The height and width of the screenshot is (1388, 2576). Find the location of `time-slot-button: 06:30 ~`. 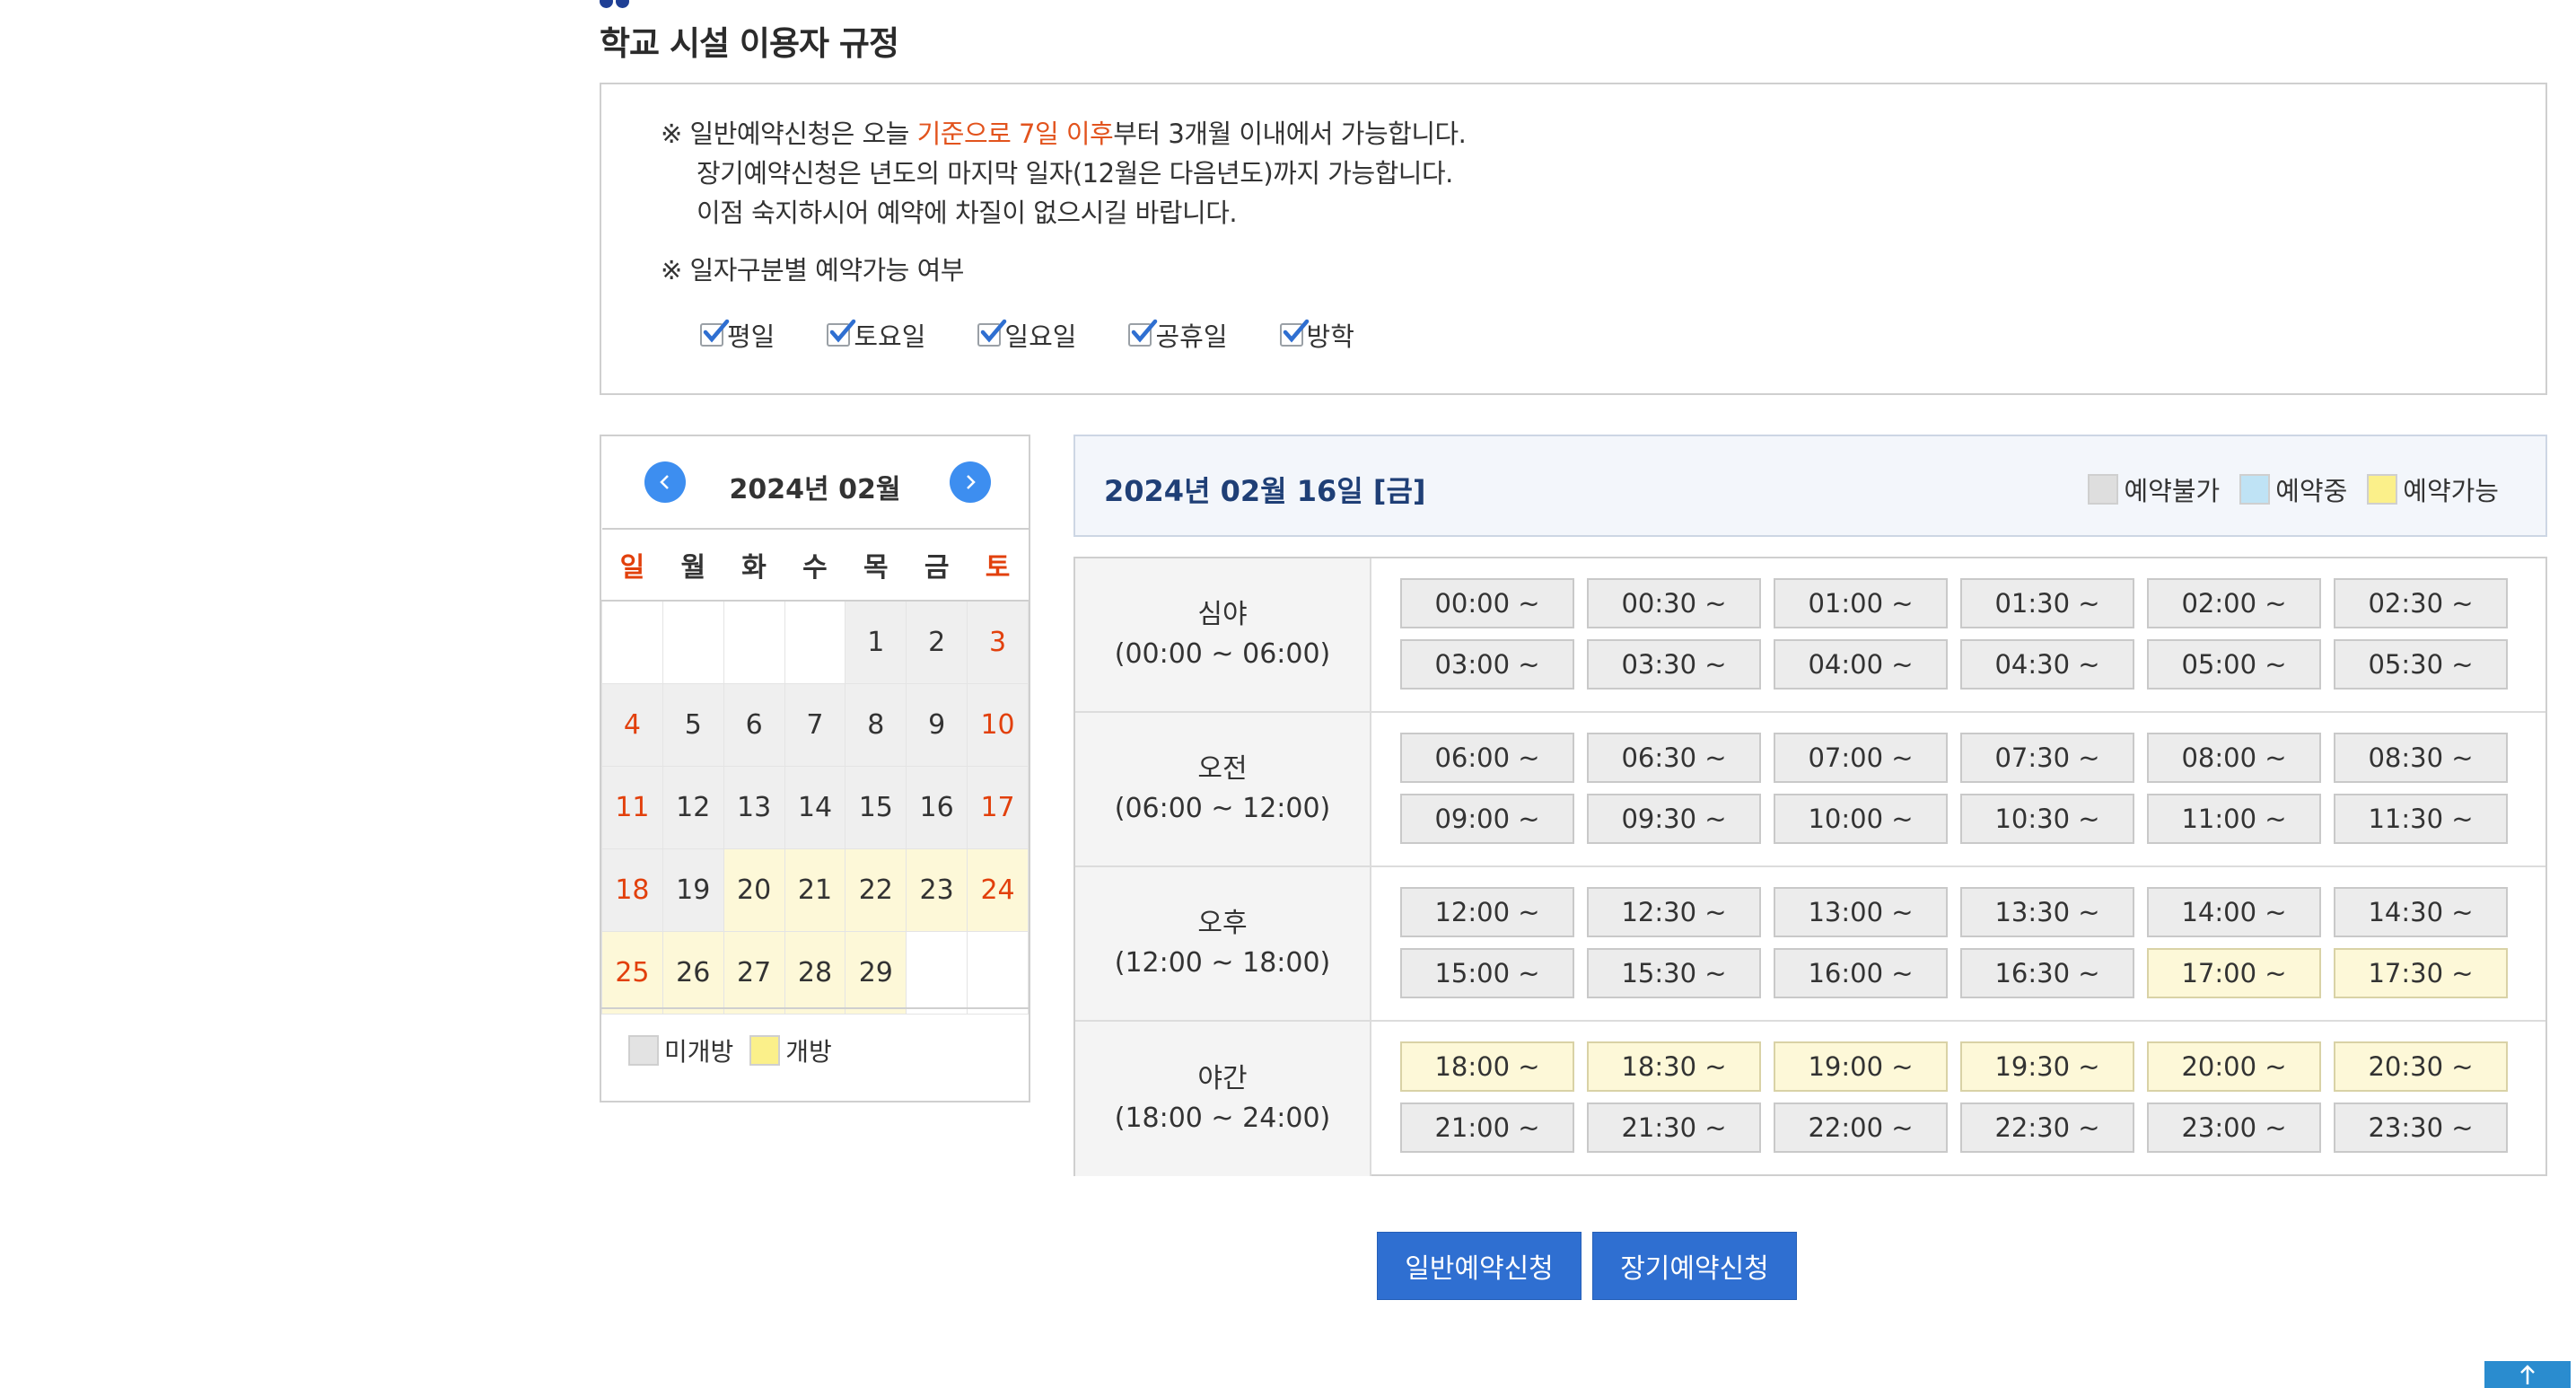

time-slot-button: 06:30 ~ is located at coordinates (1674, 758).